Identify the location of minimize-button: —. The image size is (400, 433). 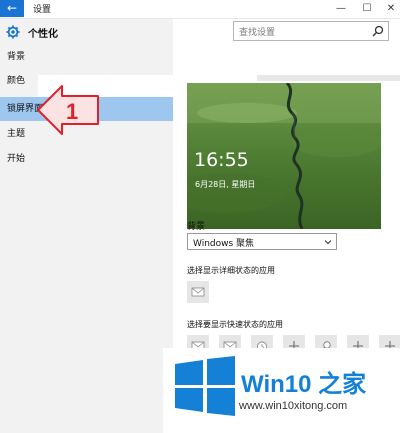
(341, 8).